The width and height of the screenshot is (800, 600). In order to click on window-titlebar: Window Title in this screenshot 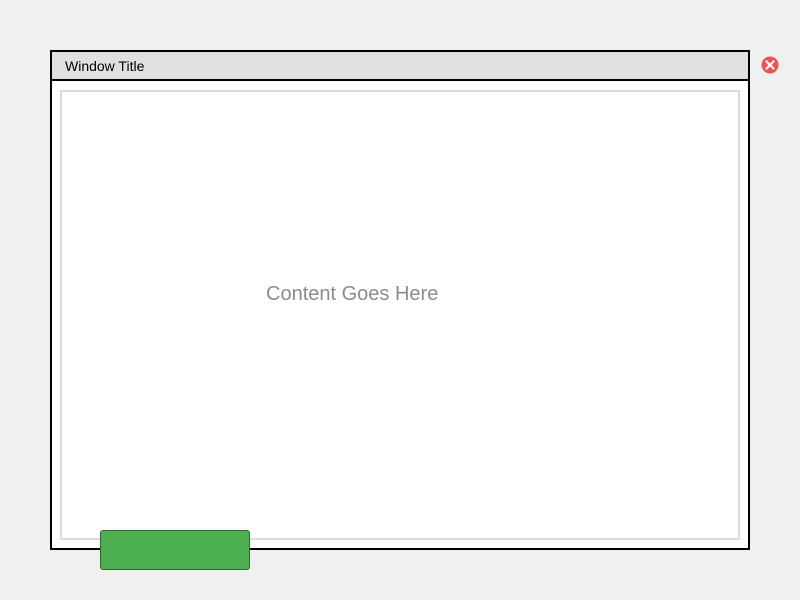, I will do `click(400, 66)`.